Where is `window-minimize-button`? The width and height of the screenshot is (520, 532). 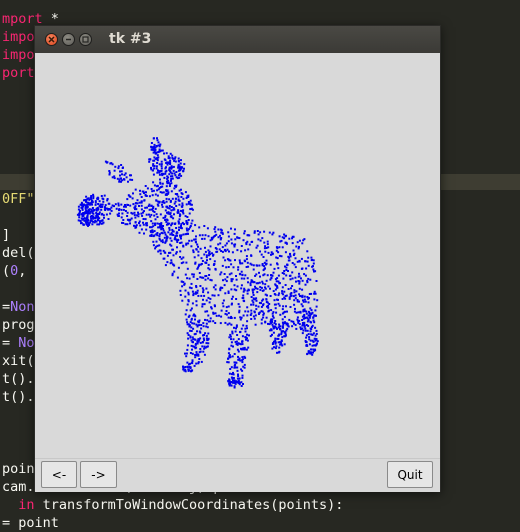
window-minimize-button is located at coordinates (68, 39).